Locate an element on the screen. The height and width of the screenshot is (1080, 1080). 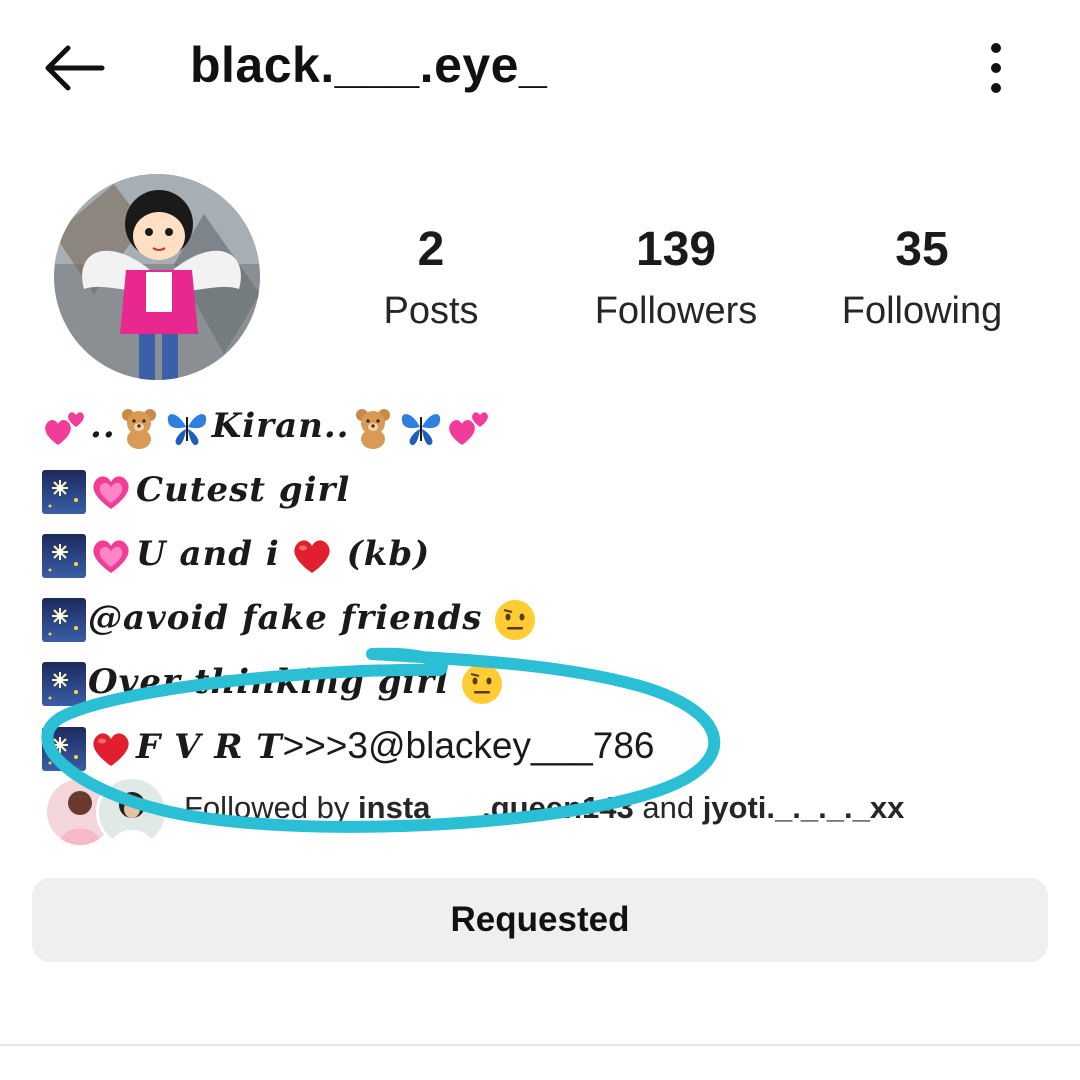
bio-line-1: .. Kiran.. is located at coordinates (542, 426).